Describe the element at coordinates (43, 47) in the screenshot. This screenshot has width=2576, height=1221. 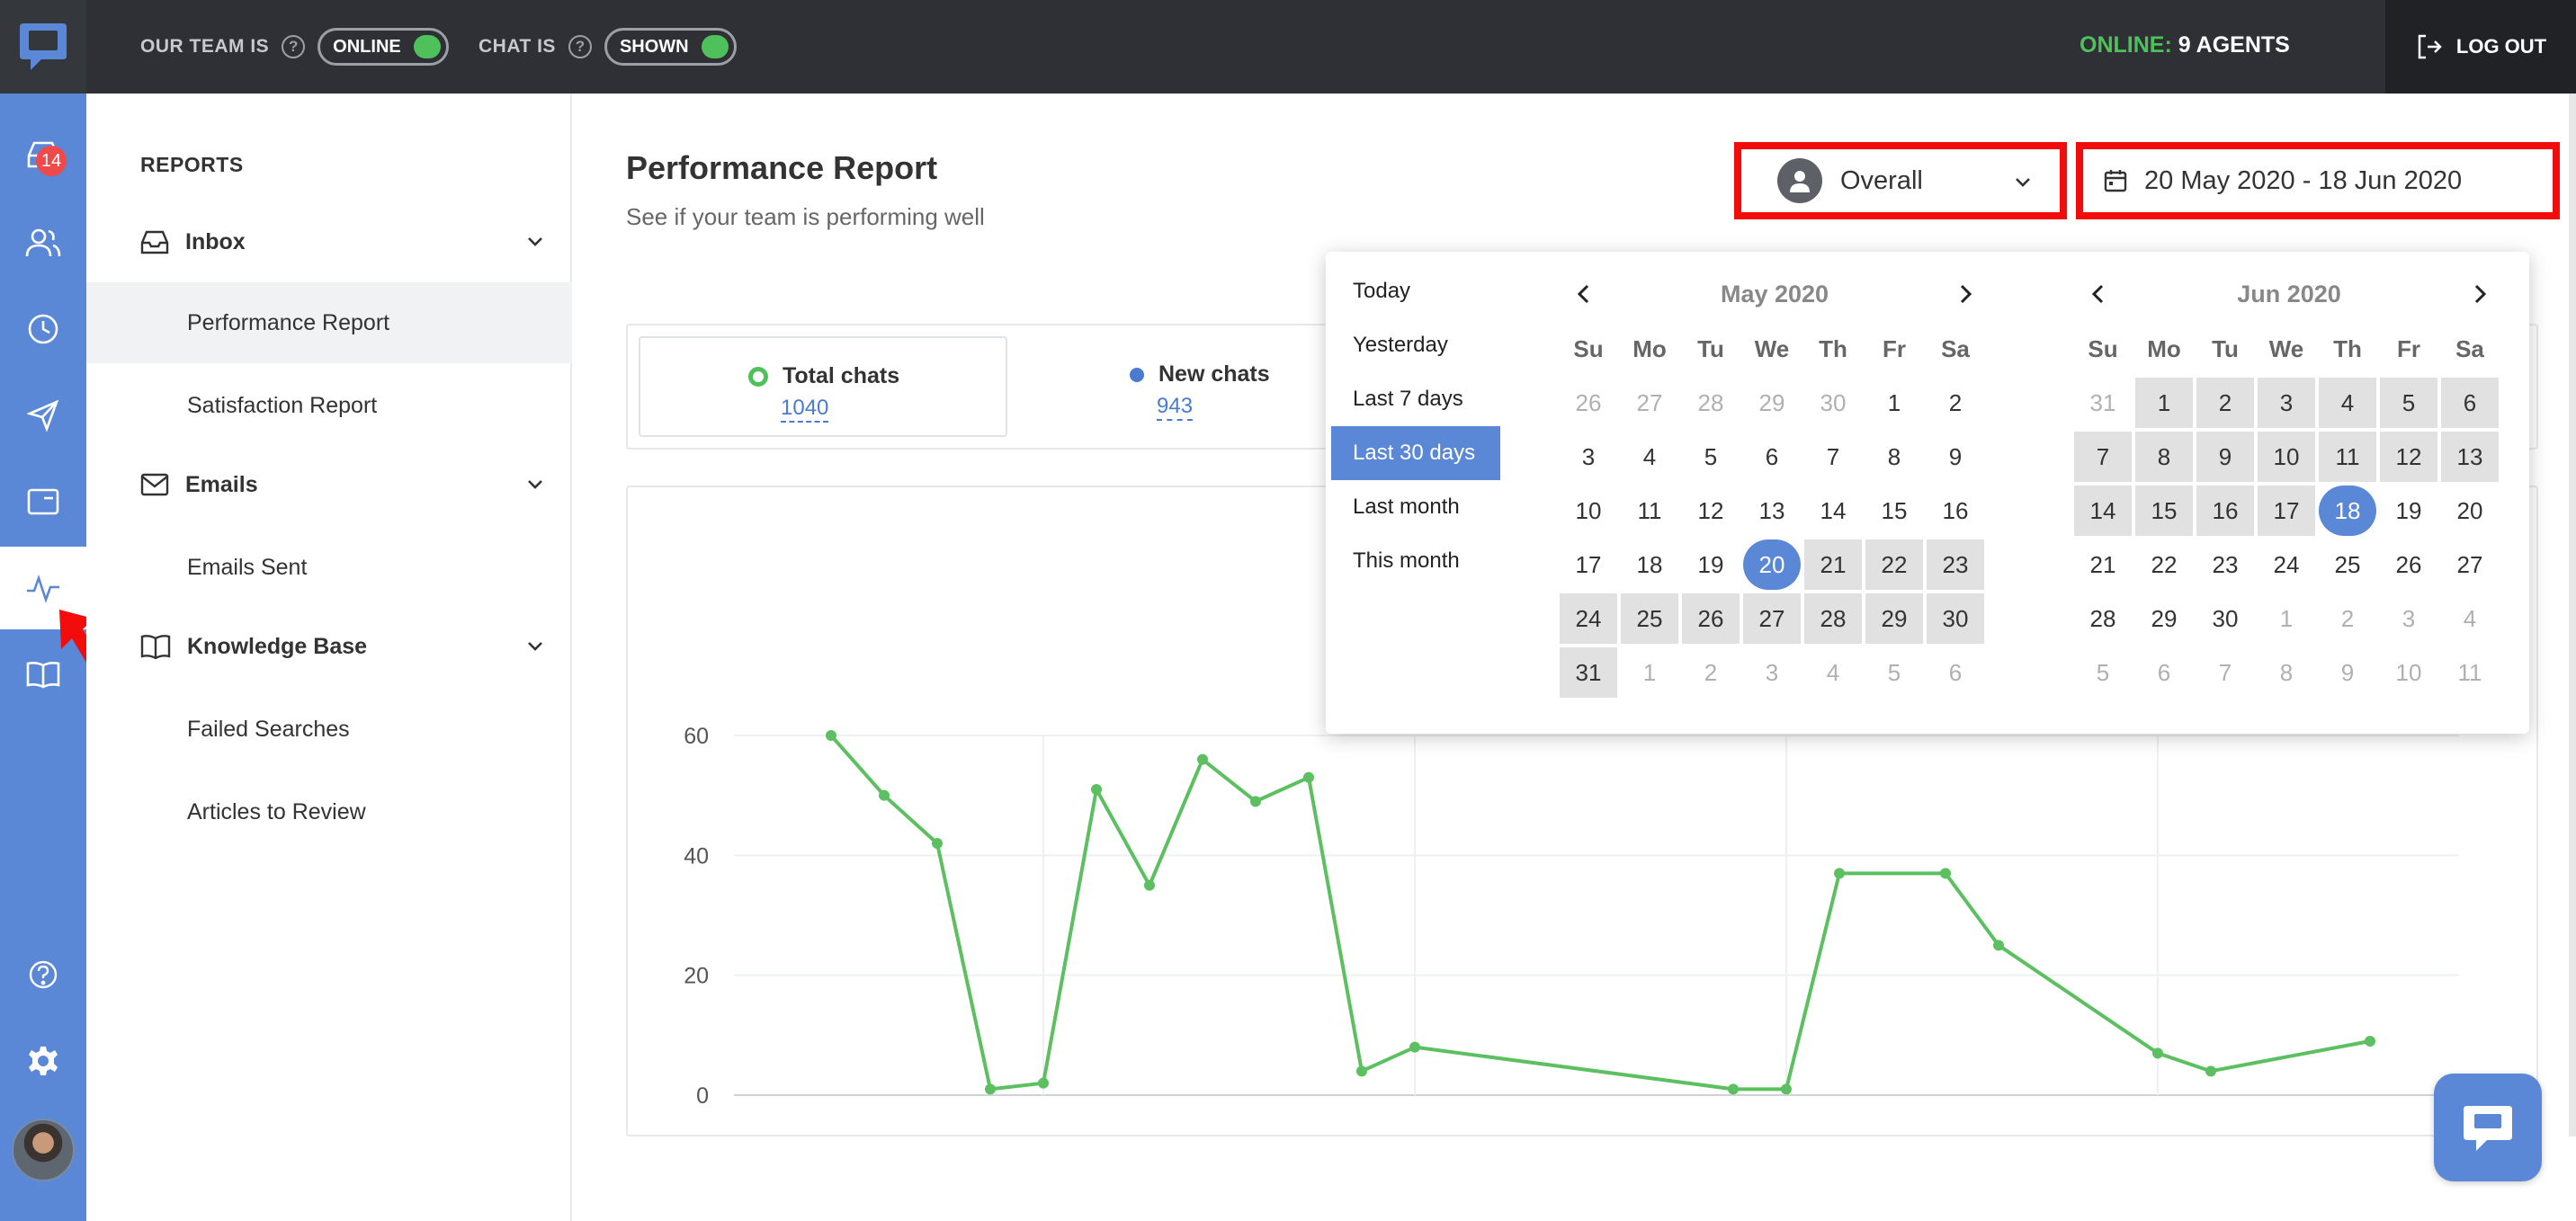
I see `app-logo` at that location.